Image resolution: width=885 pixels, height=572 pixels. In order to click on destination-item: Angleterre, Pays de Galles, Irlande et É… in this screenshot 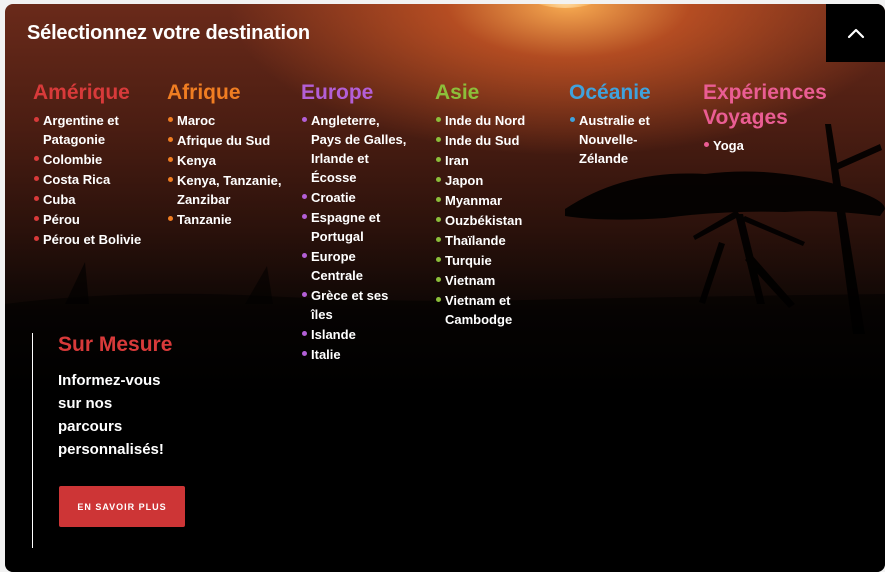, I will do `click(356, 149)`.